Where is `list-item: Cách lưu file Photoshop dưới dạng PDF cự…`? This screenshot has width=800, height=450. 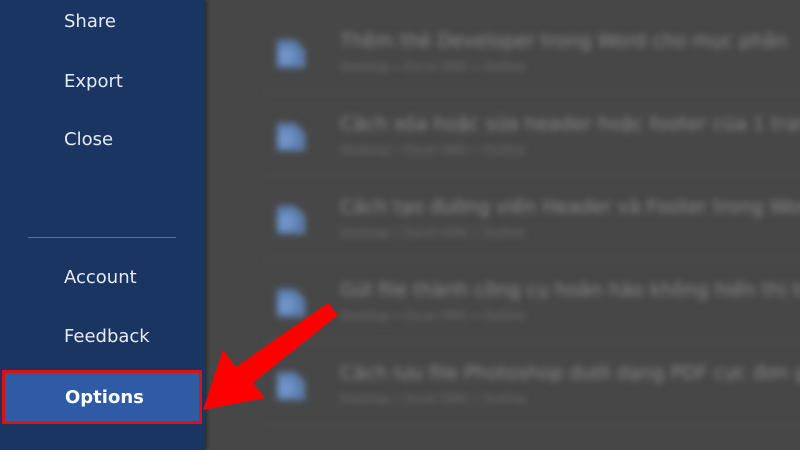
list-item: Cách lưu file Photoshop dưới dạng PDF cự… is located at coordinates (532, 383).